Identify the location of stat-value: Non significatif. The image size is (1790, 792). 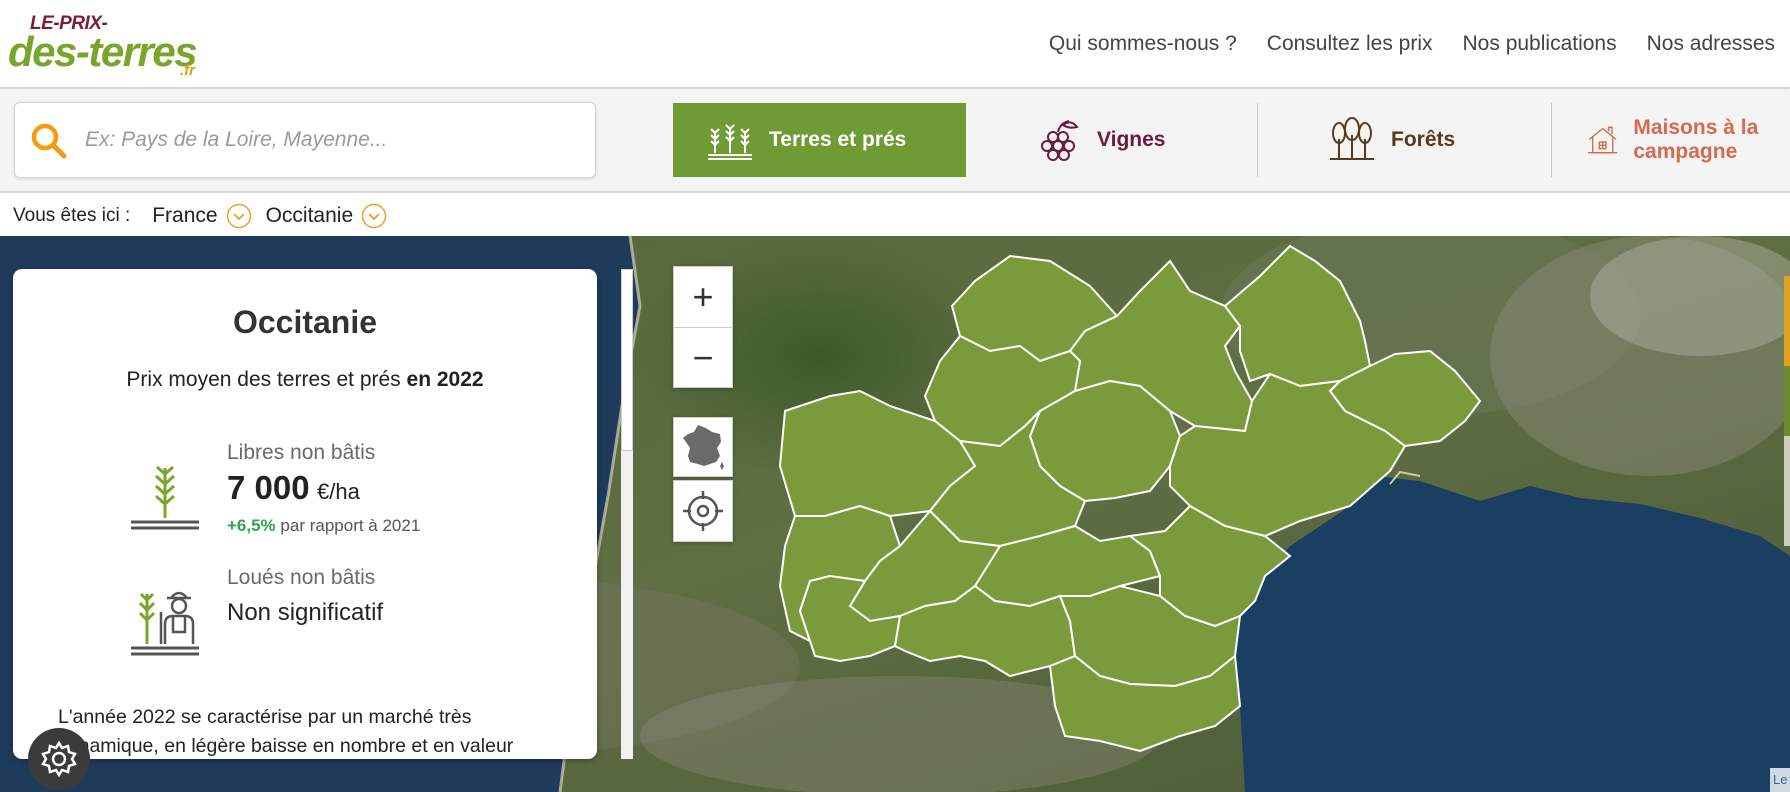
(305, 612).